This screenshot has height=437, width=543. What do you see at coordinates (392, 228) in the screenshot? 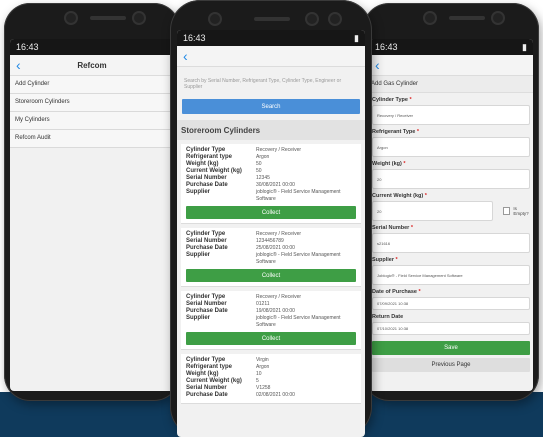
I see `serial-number-label: Serial Number *` at bounding box center [392, 228].